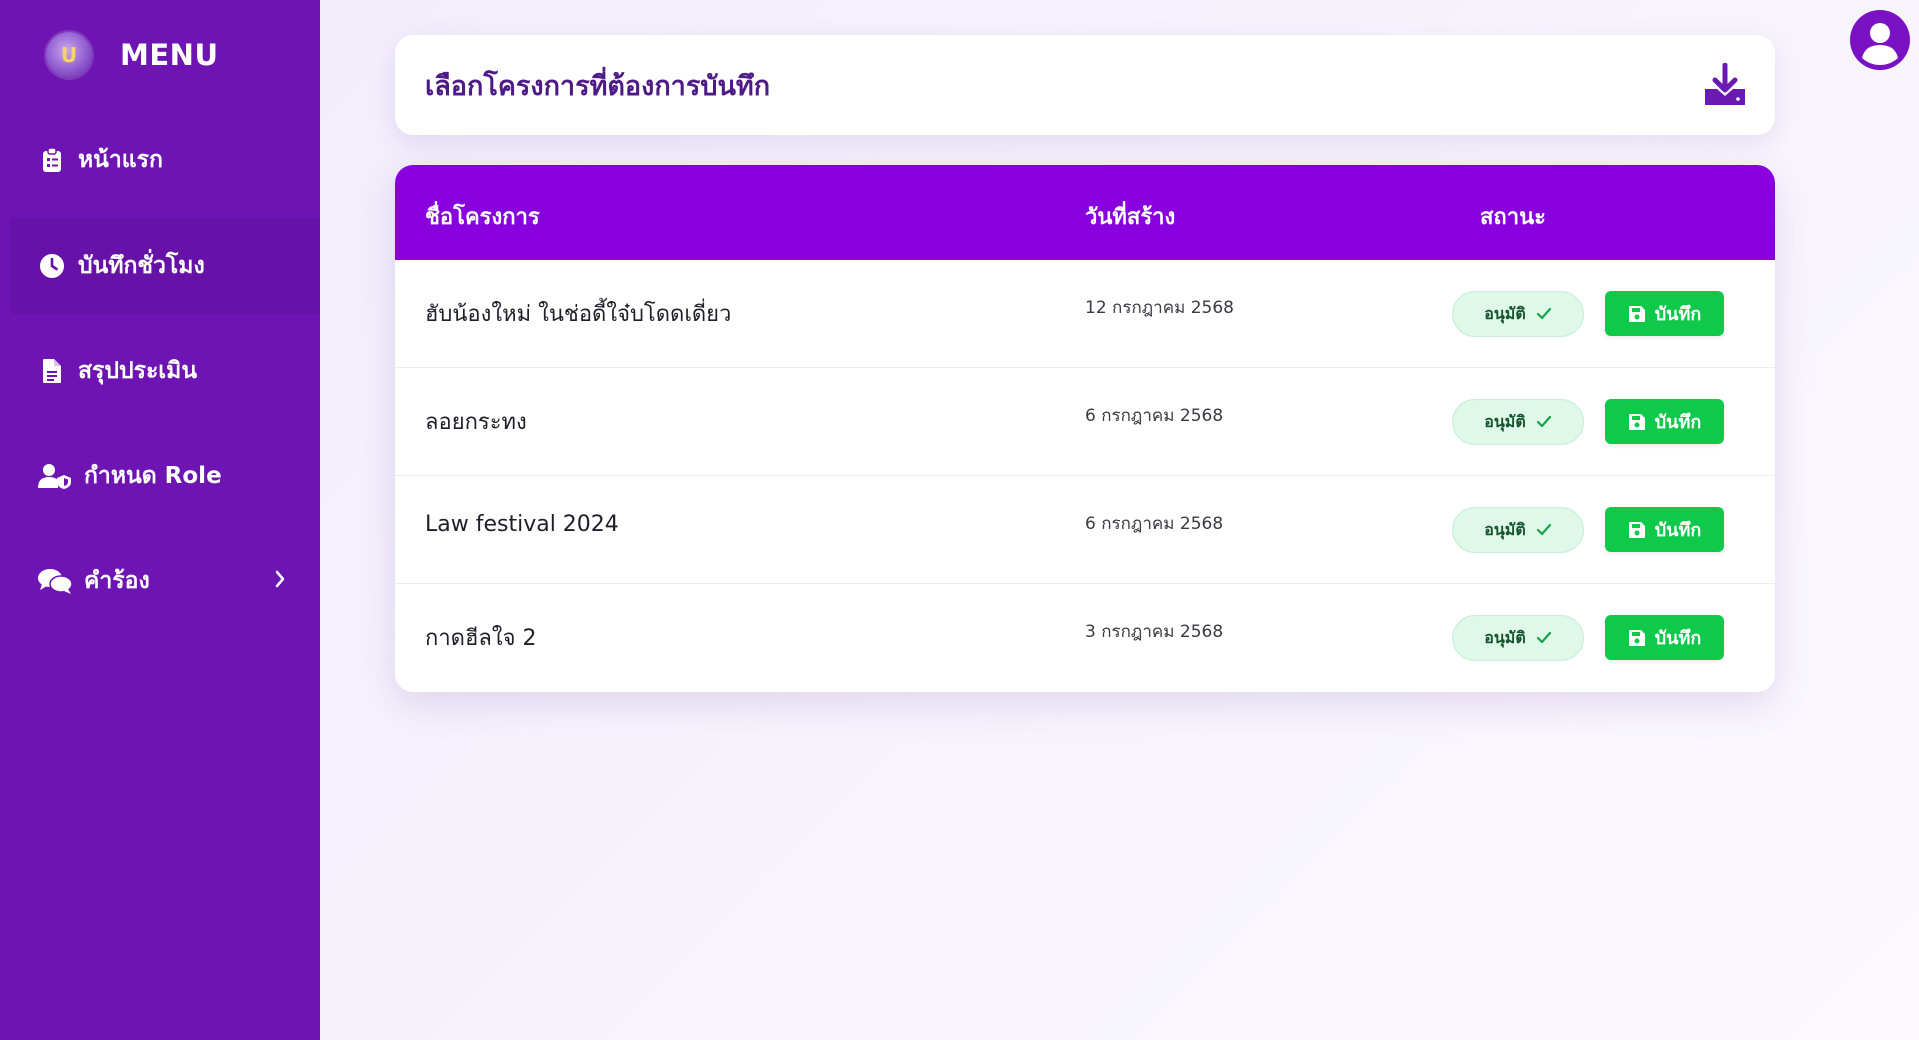 This screenshot has height=1040, width=1919. I want to click on table-header: ชื่อโครงการ วันที่สร้าง สถานะ, so click(1085, 212).